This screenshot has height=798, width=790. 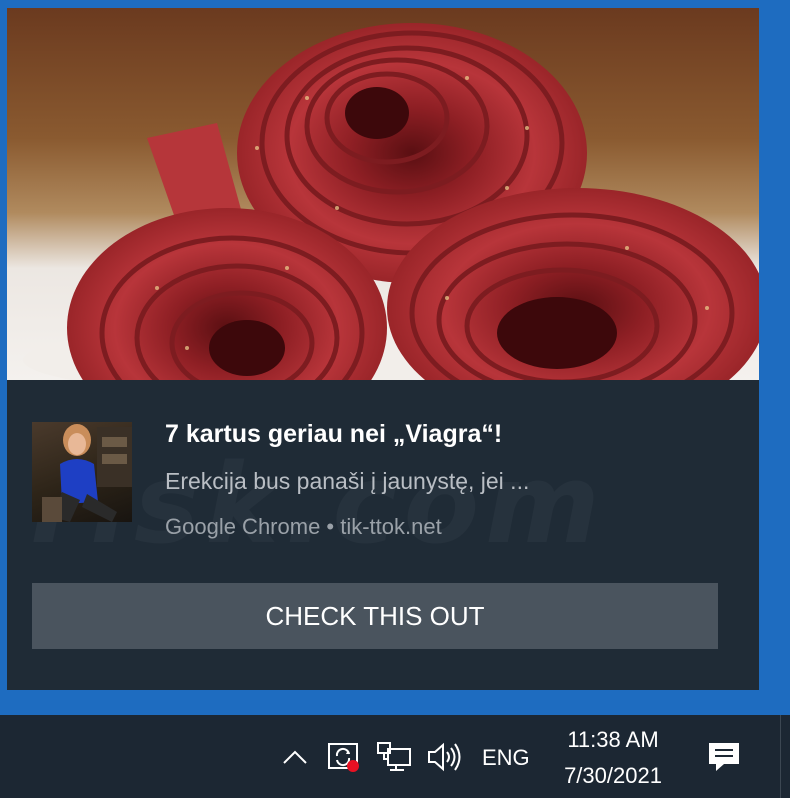 I want to click on volume-icon, so click(x=444, y=757).